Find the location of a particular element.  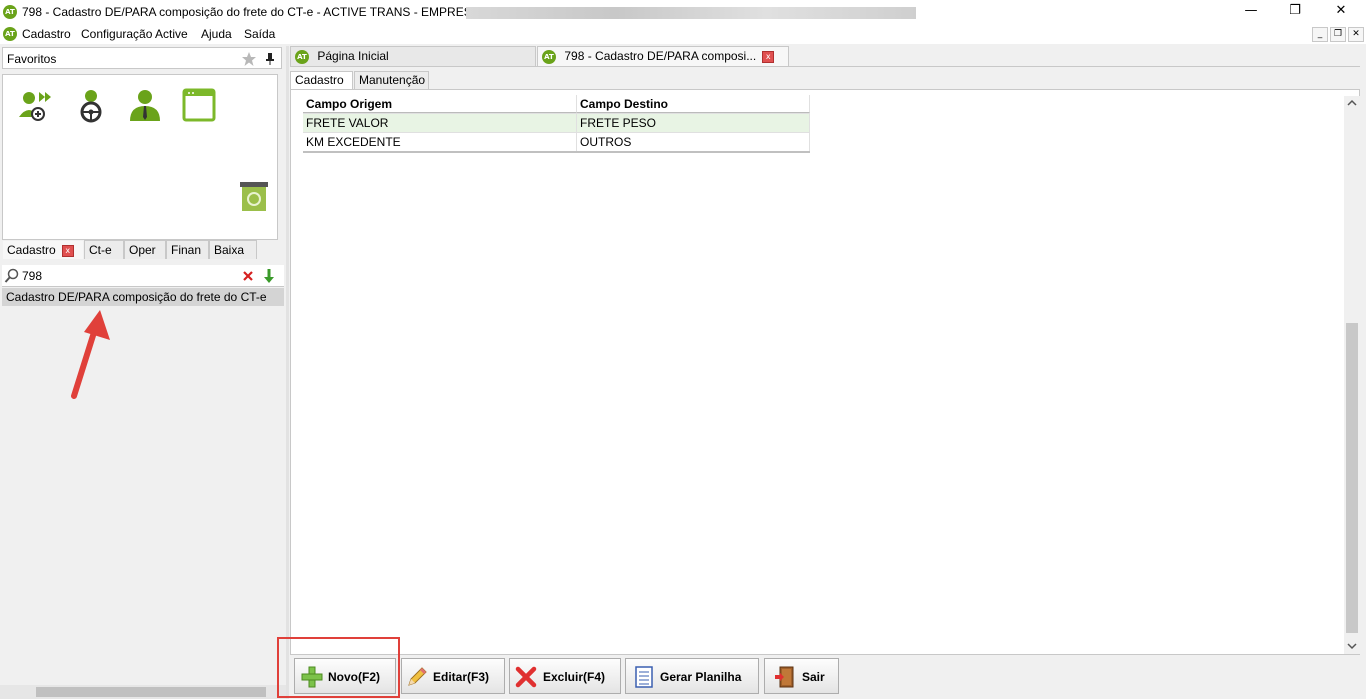

inner-tab-manutencao-label: Manutenção is located at coordinates (392, 80).